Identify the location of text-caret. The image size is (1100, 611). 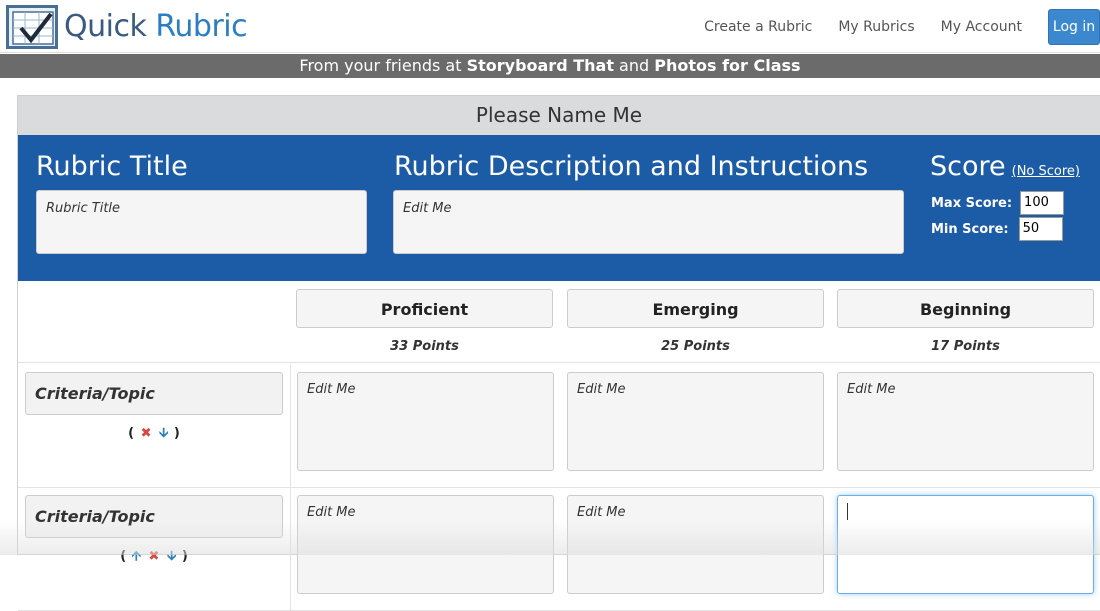
(847, 511).